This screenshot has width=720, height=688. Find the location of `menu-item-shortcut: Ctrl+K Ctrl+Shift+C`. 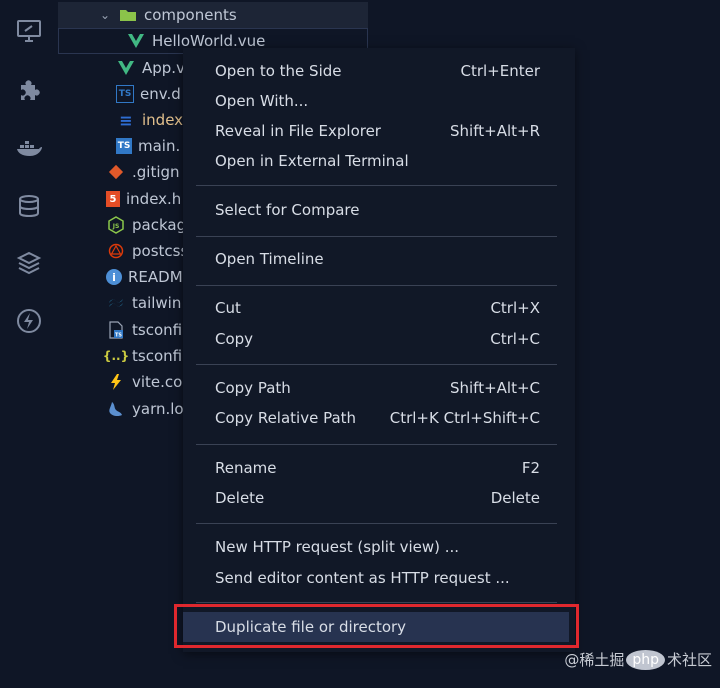

menu-item-shortcut: Ctrl+K Ctrl+Shift+C is located at coordinates (464, 418).